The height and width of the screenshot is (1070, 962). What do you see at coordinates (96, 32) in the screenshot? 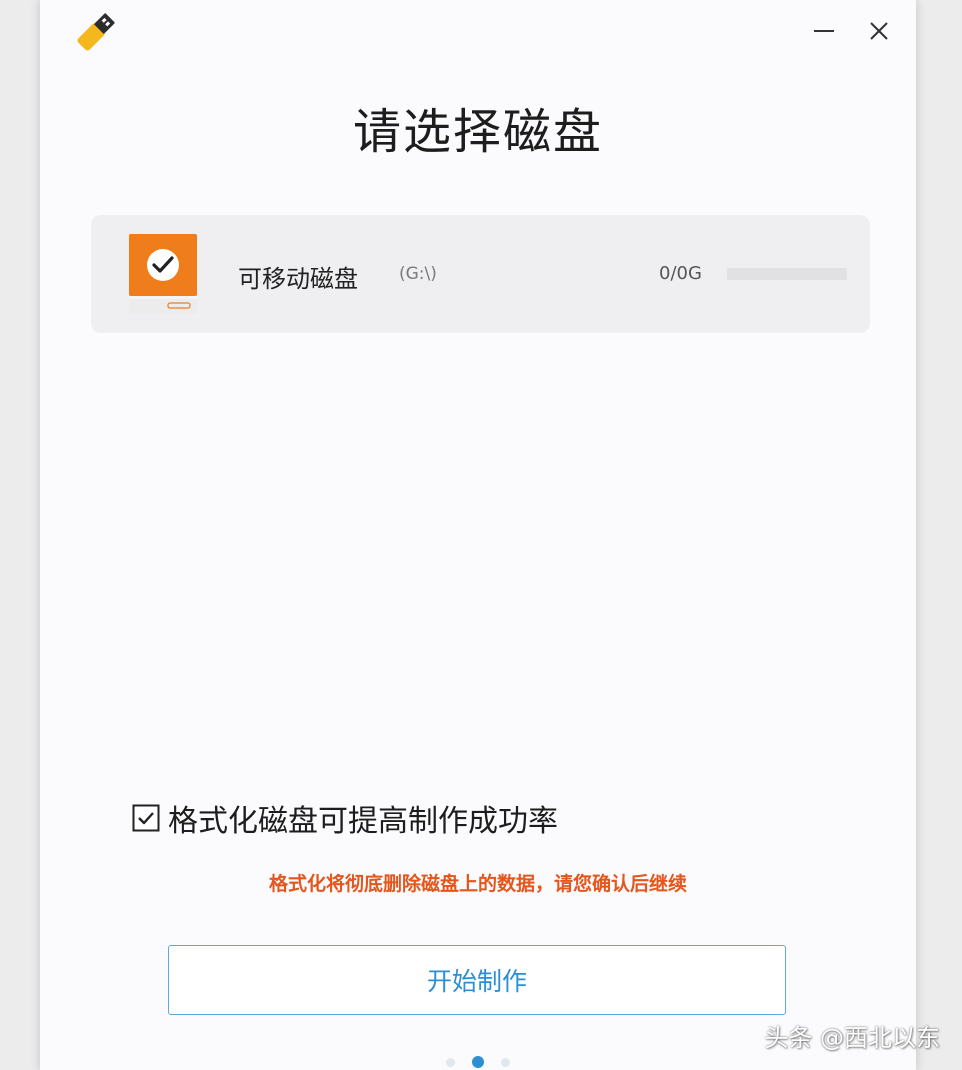
I see `usb-drive-icon` at bounding box center [96, 32].